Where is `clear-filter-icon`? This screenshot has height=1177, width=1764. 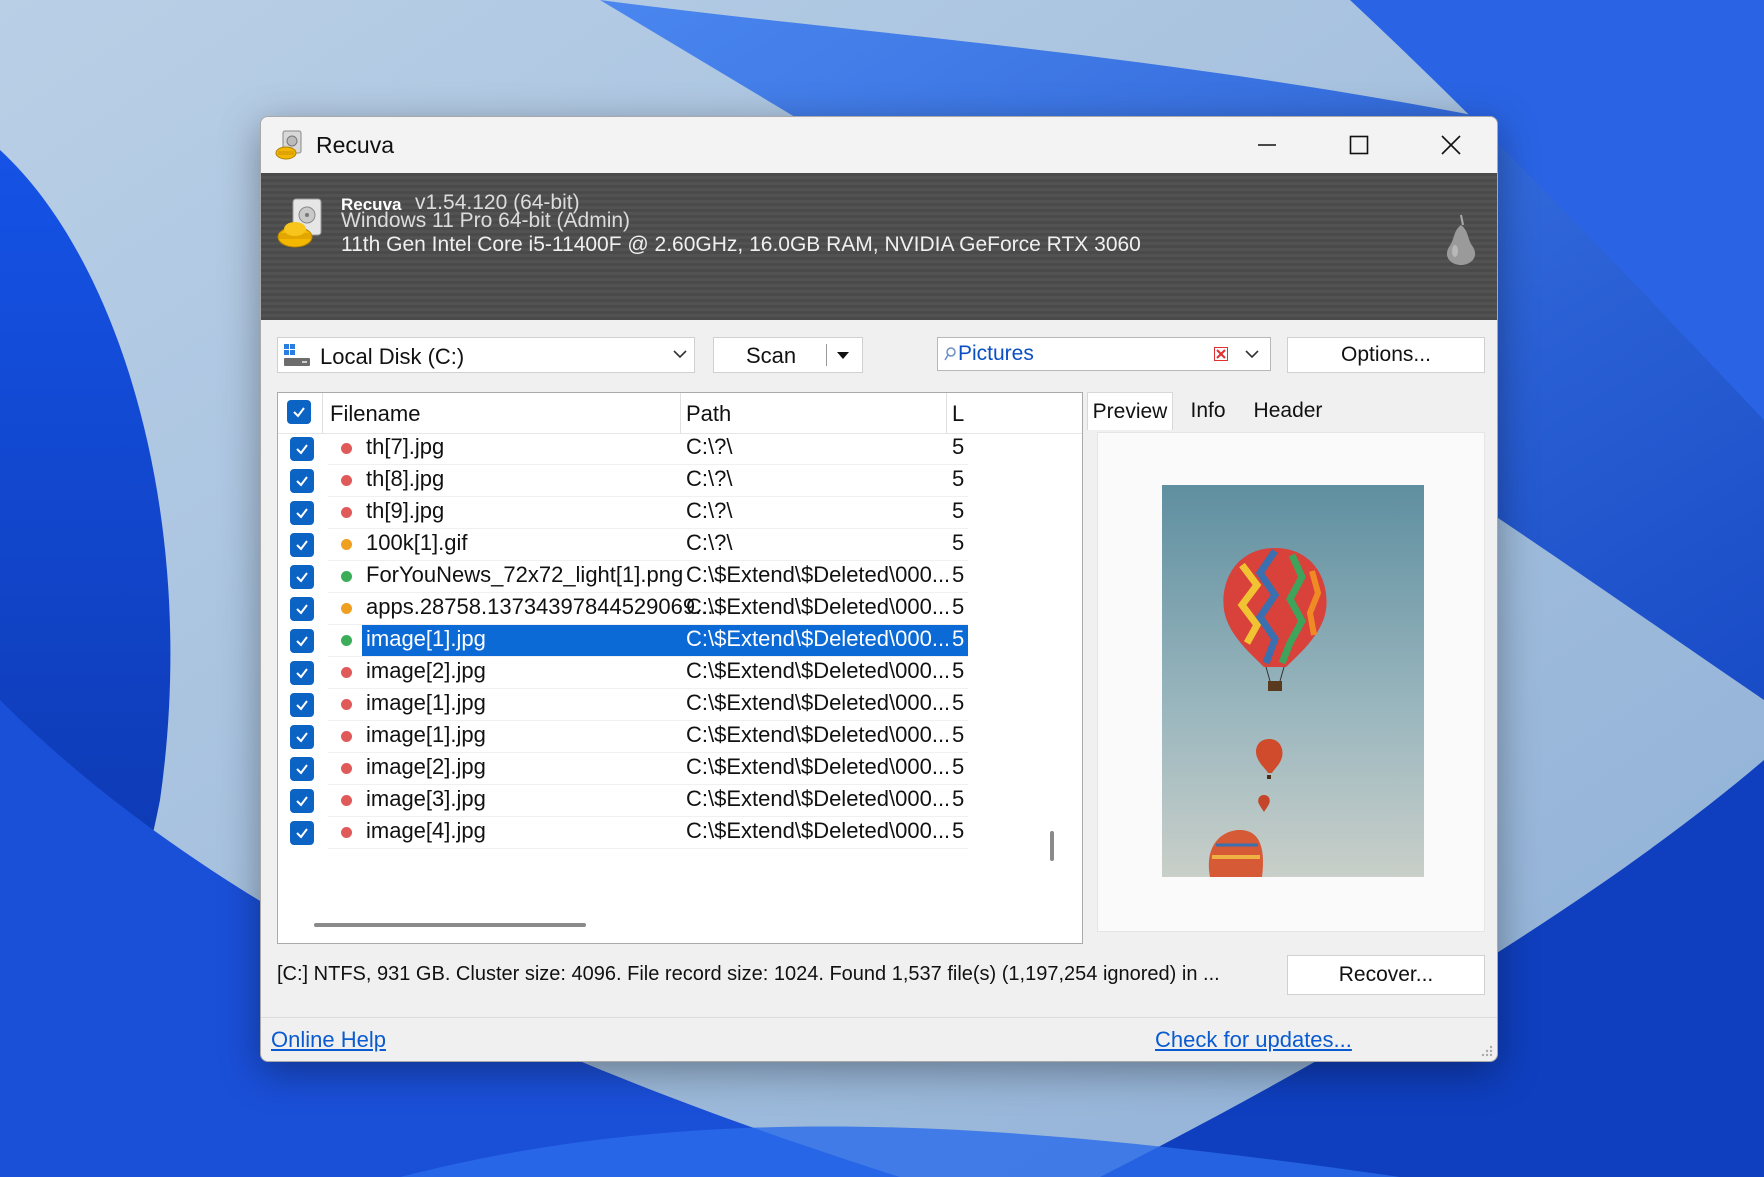
clear-filter-icon is located at coordinates (1221, 354).